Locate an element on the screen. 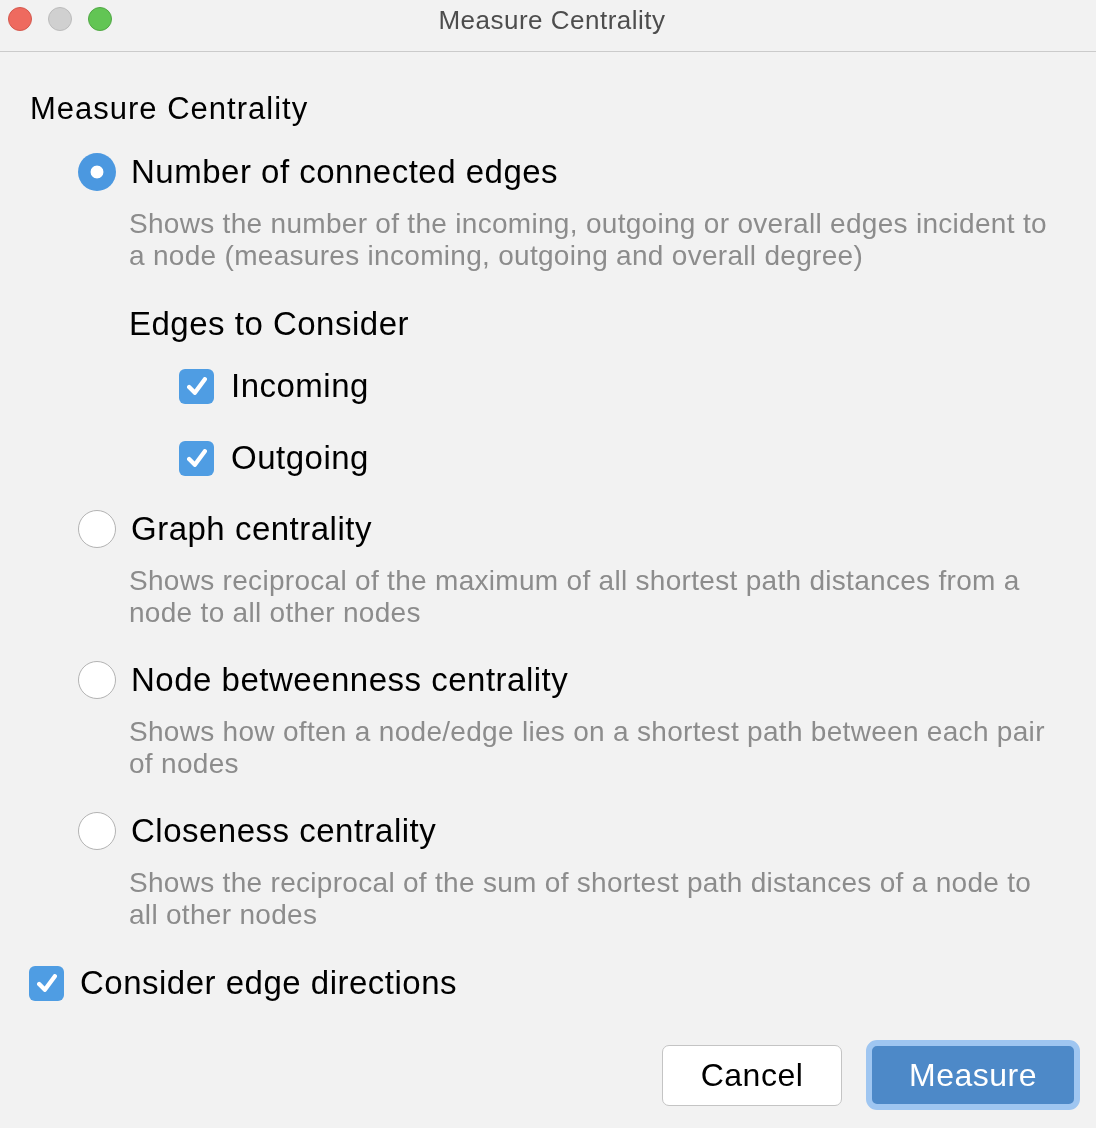  option-description: Shows how often a node/edge lies on a shortest path between each pair of nodes is located at coordinates (587, 748).